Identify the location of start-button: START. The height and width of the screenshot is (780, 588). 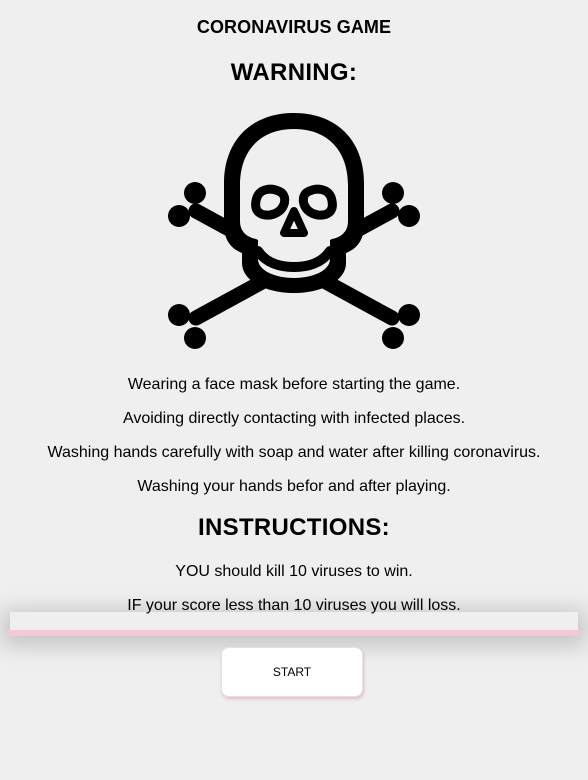
(292, 672).